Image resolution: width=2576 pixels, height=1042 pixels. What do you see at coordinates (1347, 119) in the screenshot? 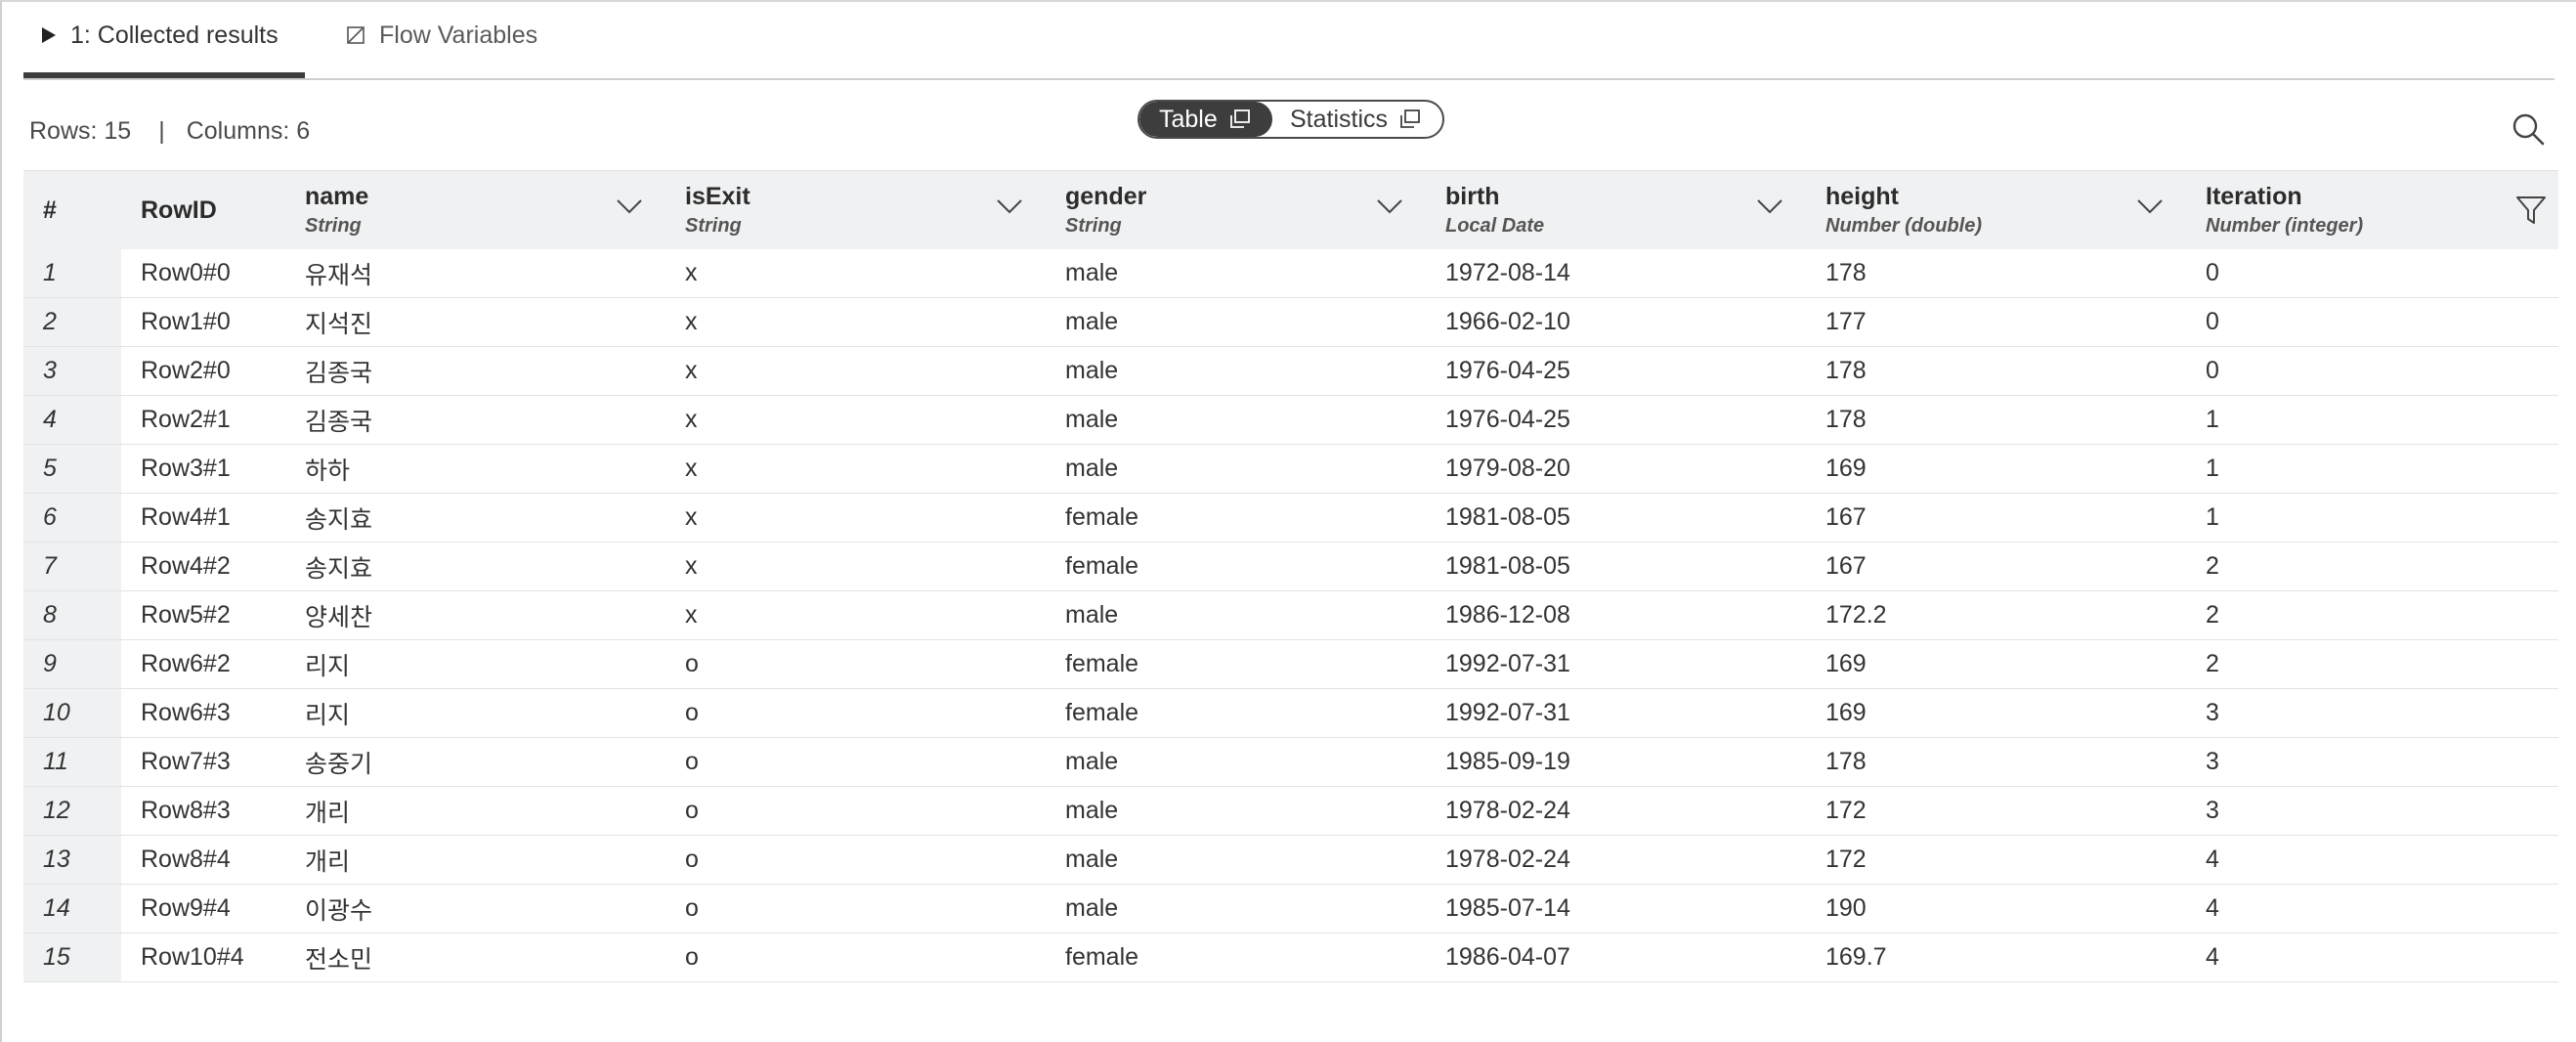
I see `statistics-view-button: Statistics` at bounding box center [1347, 119].